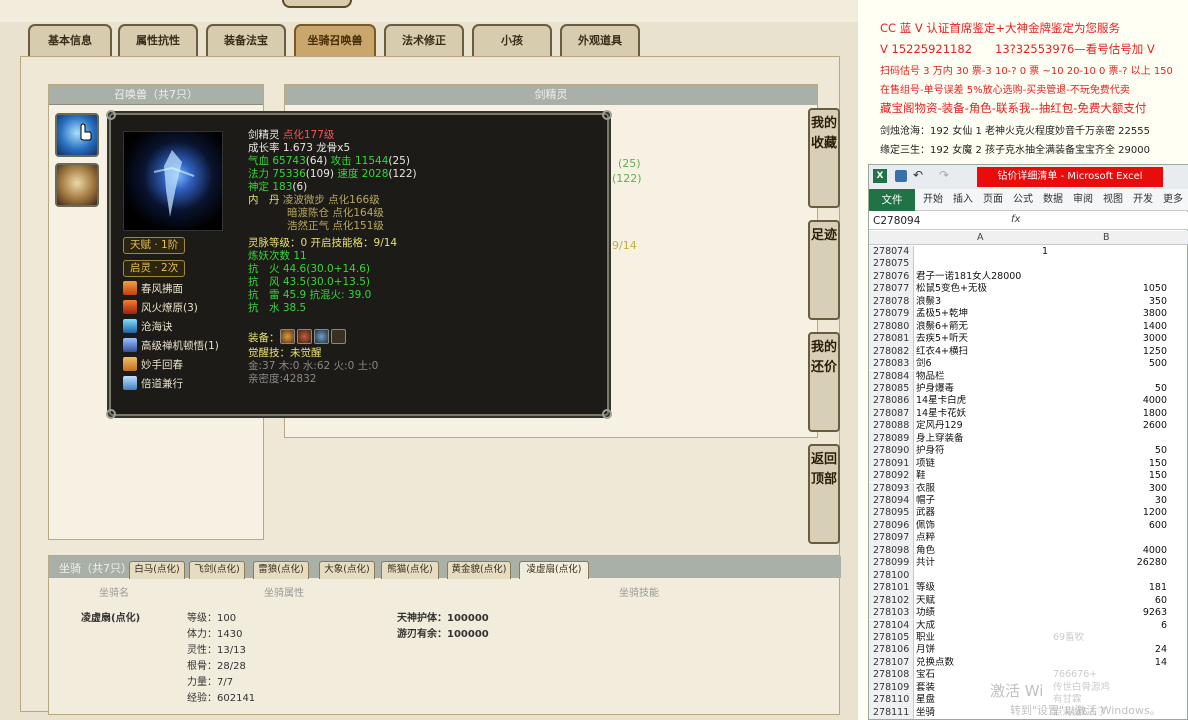  Describe the element at coordinates (410, 570) in the screenshot. I see `mount-tab: 熊猫(点化)` at that location.